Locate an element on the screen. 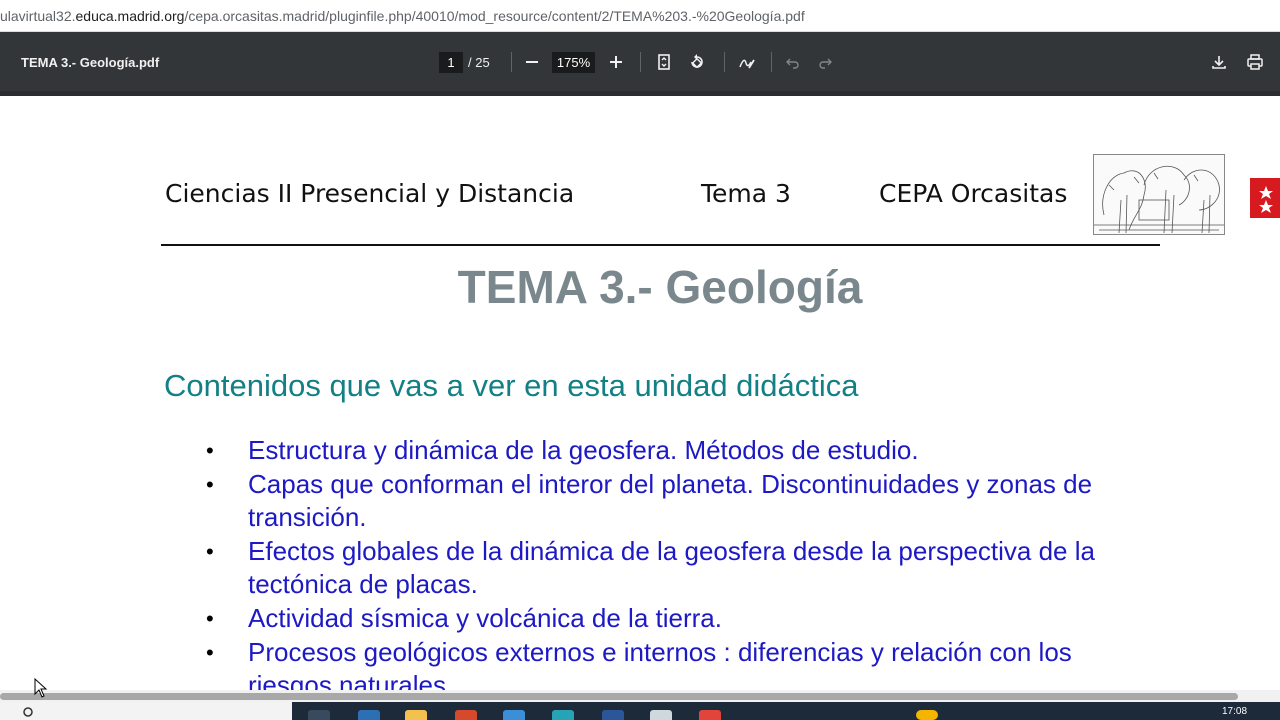 The width and height of the screenshot is (1280, 720). weather-icon is located at coordinates (927, 715).